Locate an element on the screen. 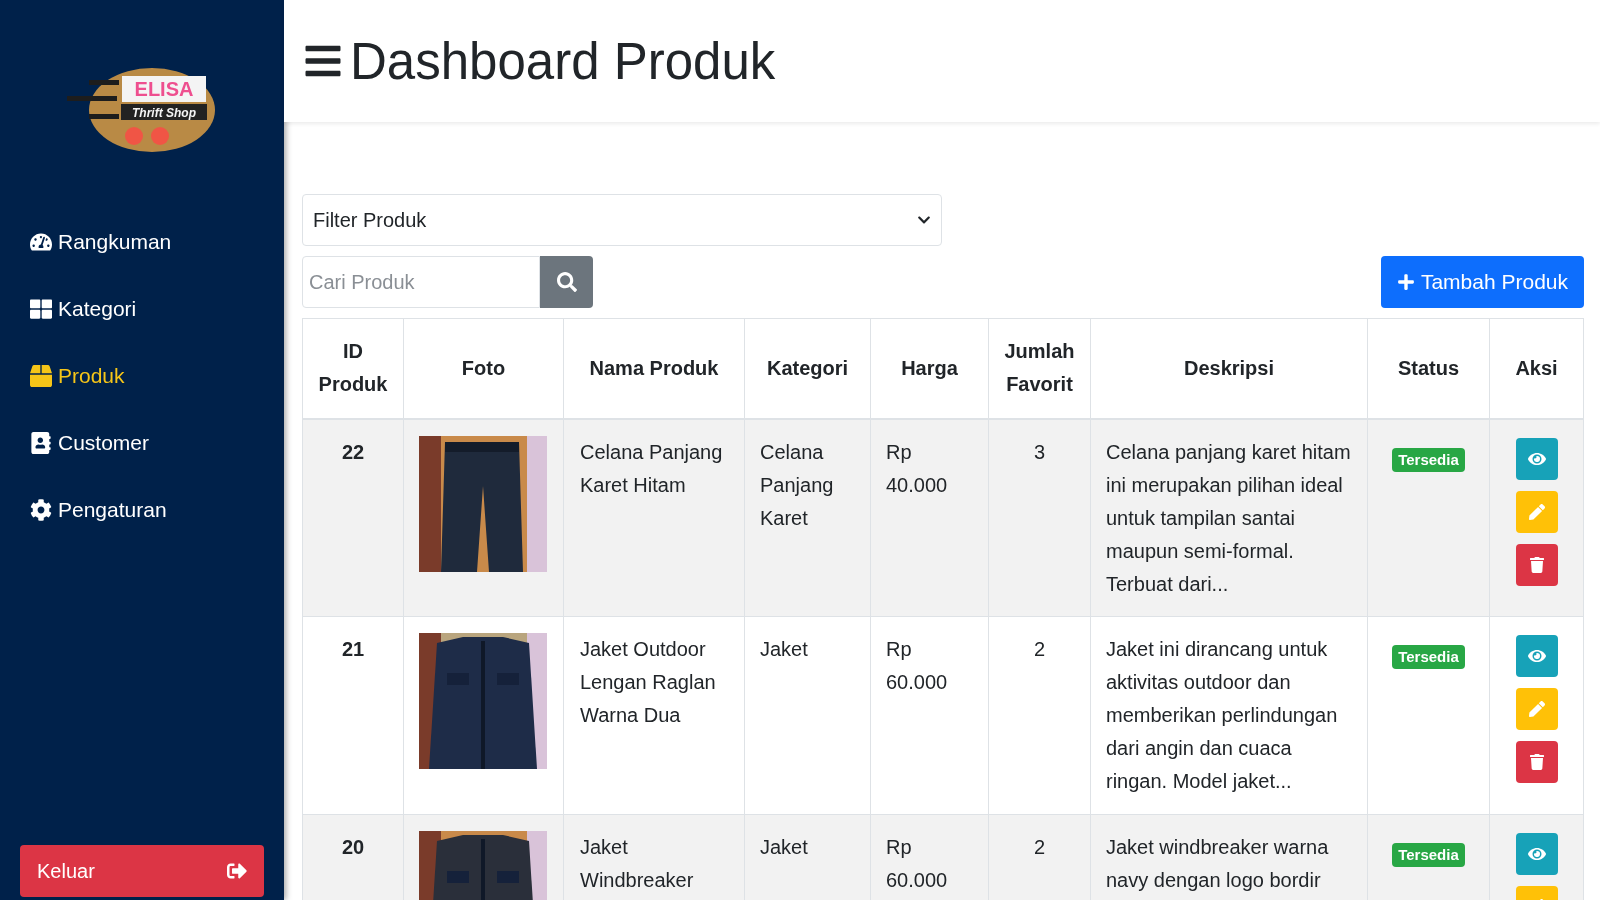  logout-button: Keluar is located at coordinates (142, 871).